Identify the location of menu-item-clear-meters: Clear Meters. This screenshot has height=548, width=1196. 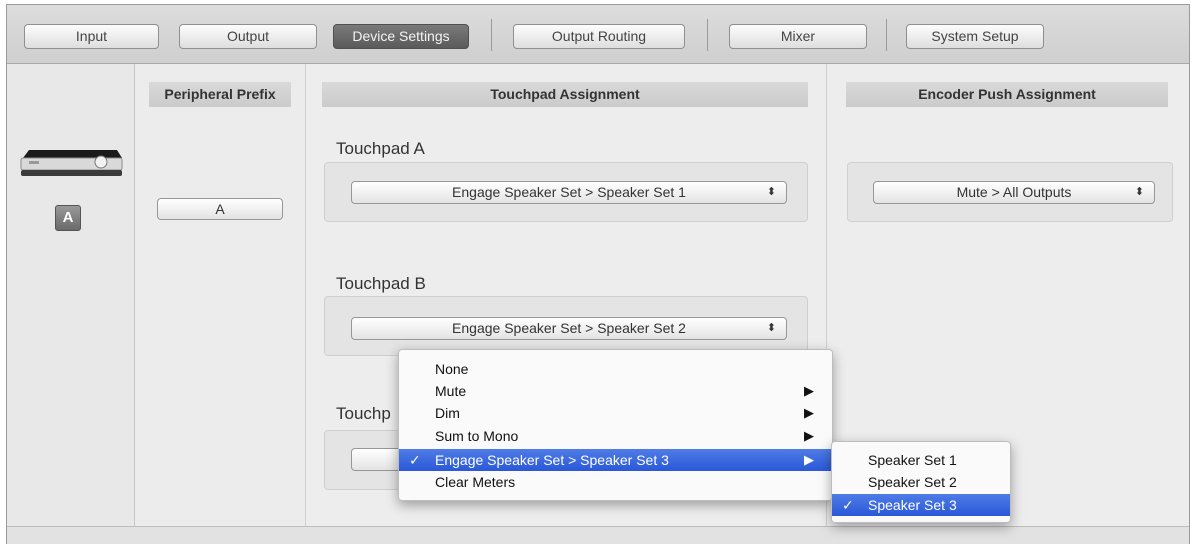
(615, 482).